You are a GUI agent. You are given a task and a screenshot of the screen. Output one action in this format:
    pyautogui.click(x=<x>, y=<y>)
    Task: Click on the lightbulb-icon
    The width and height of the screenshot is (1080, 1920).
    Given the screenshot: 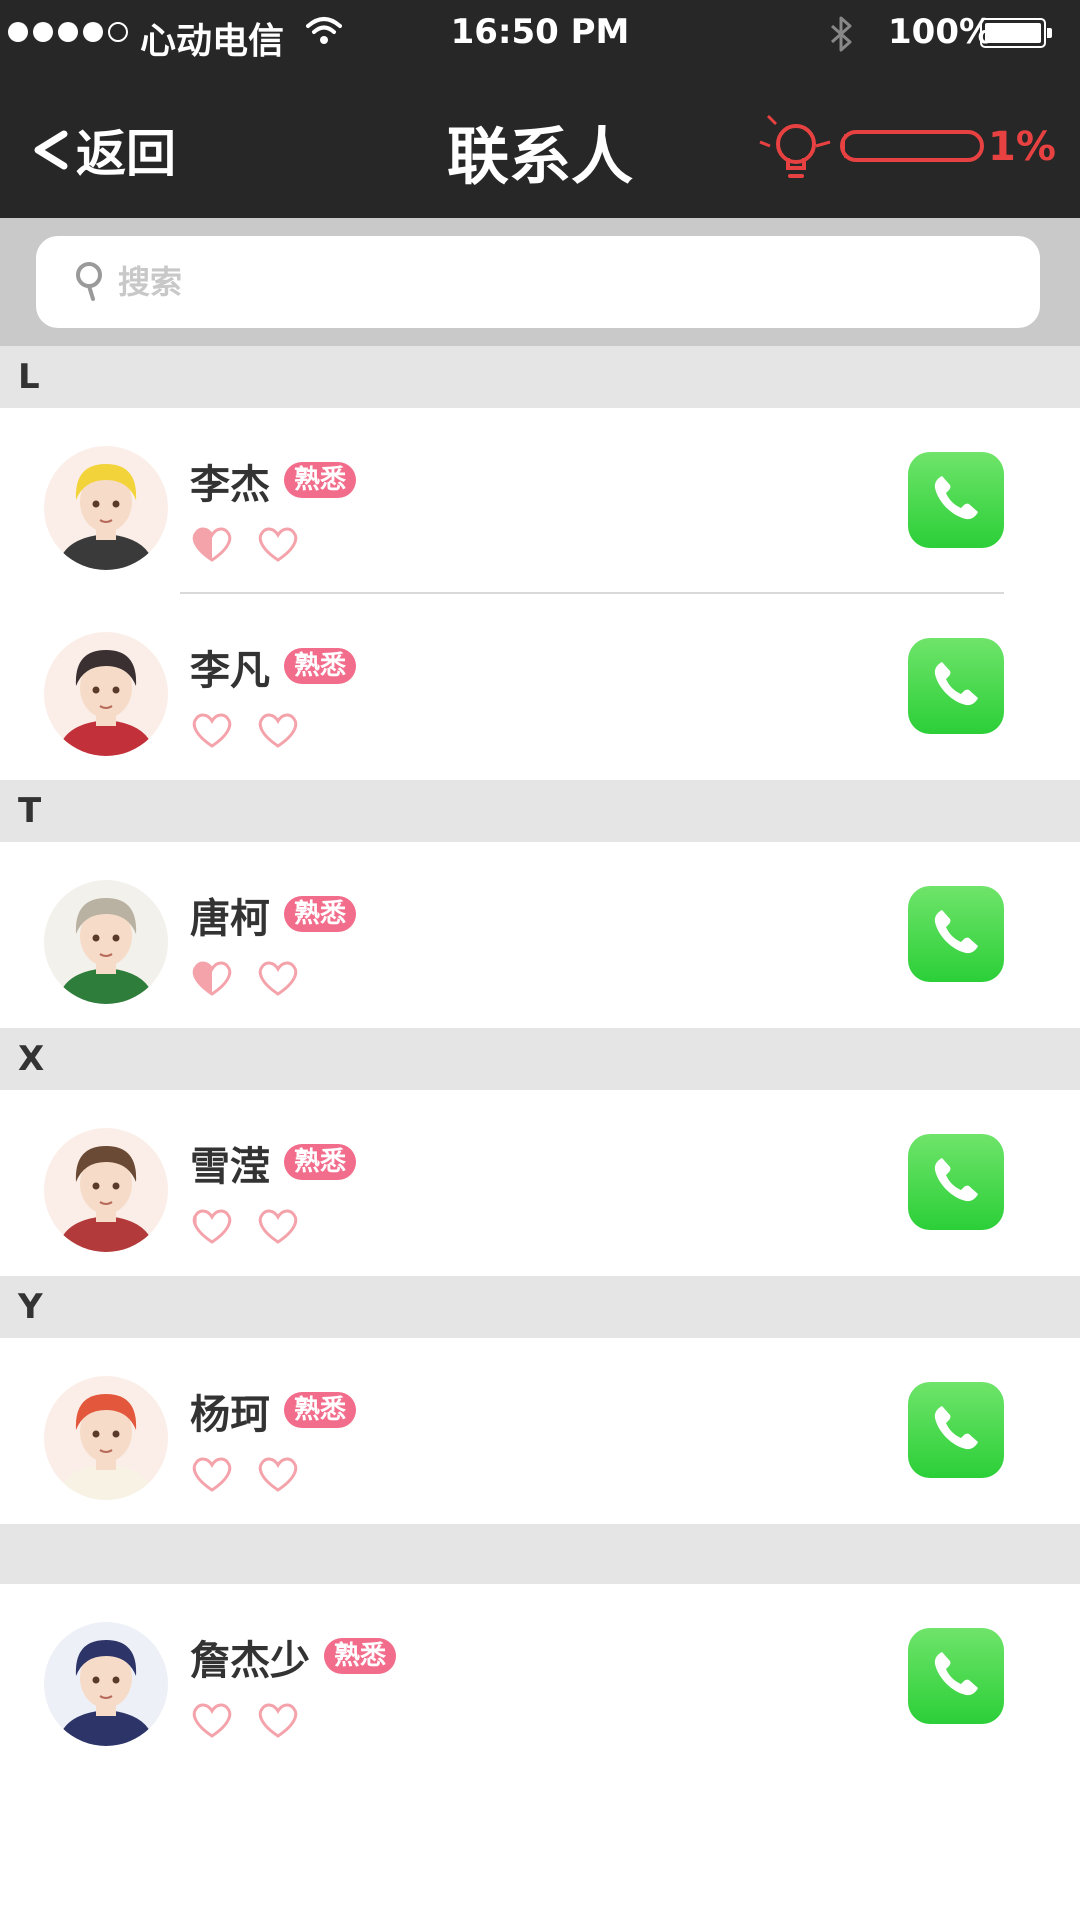 What is the action you would take?
    pyautogui.click(x=796, y=148)
    